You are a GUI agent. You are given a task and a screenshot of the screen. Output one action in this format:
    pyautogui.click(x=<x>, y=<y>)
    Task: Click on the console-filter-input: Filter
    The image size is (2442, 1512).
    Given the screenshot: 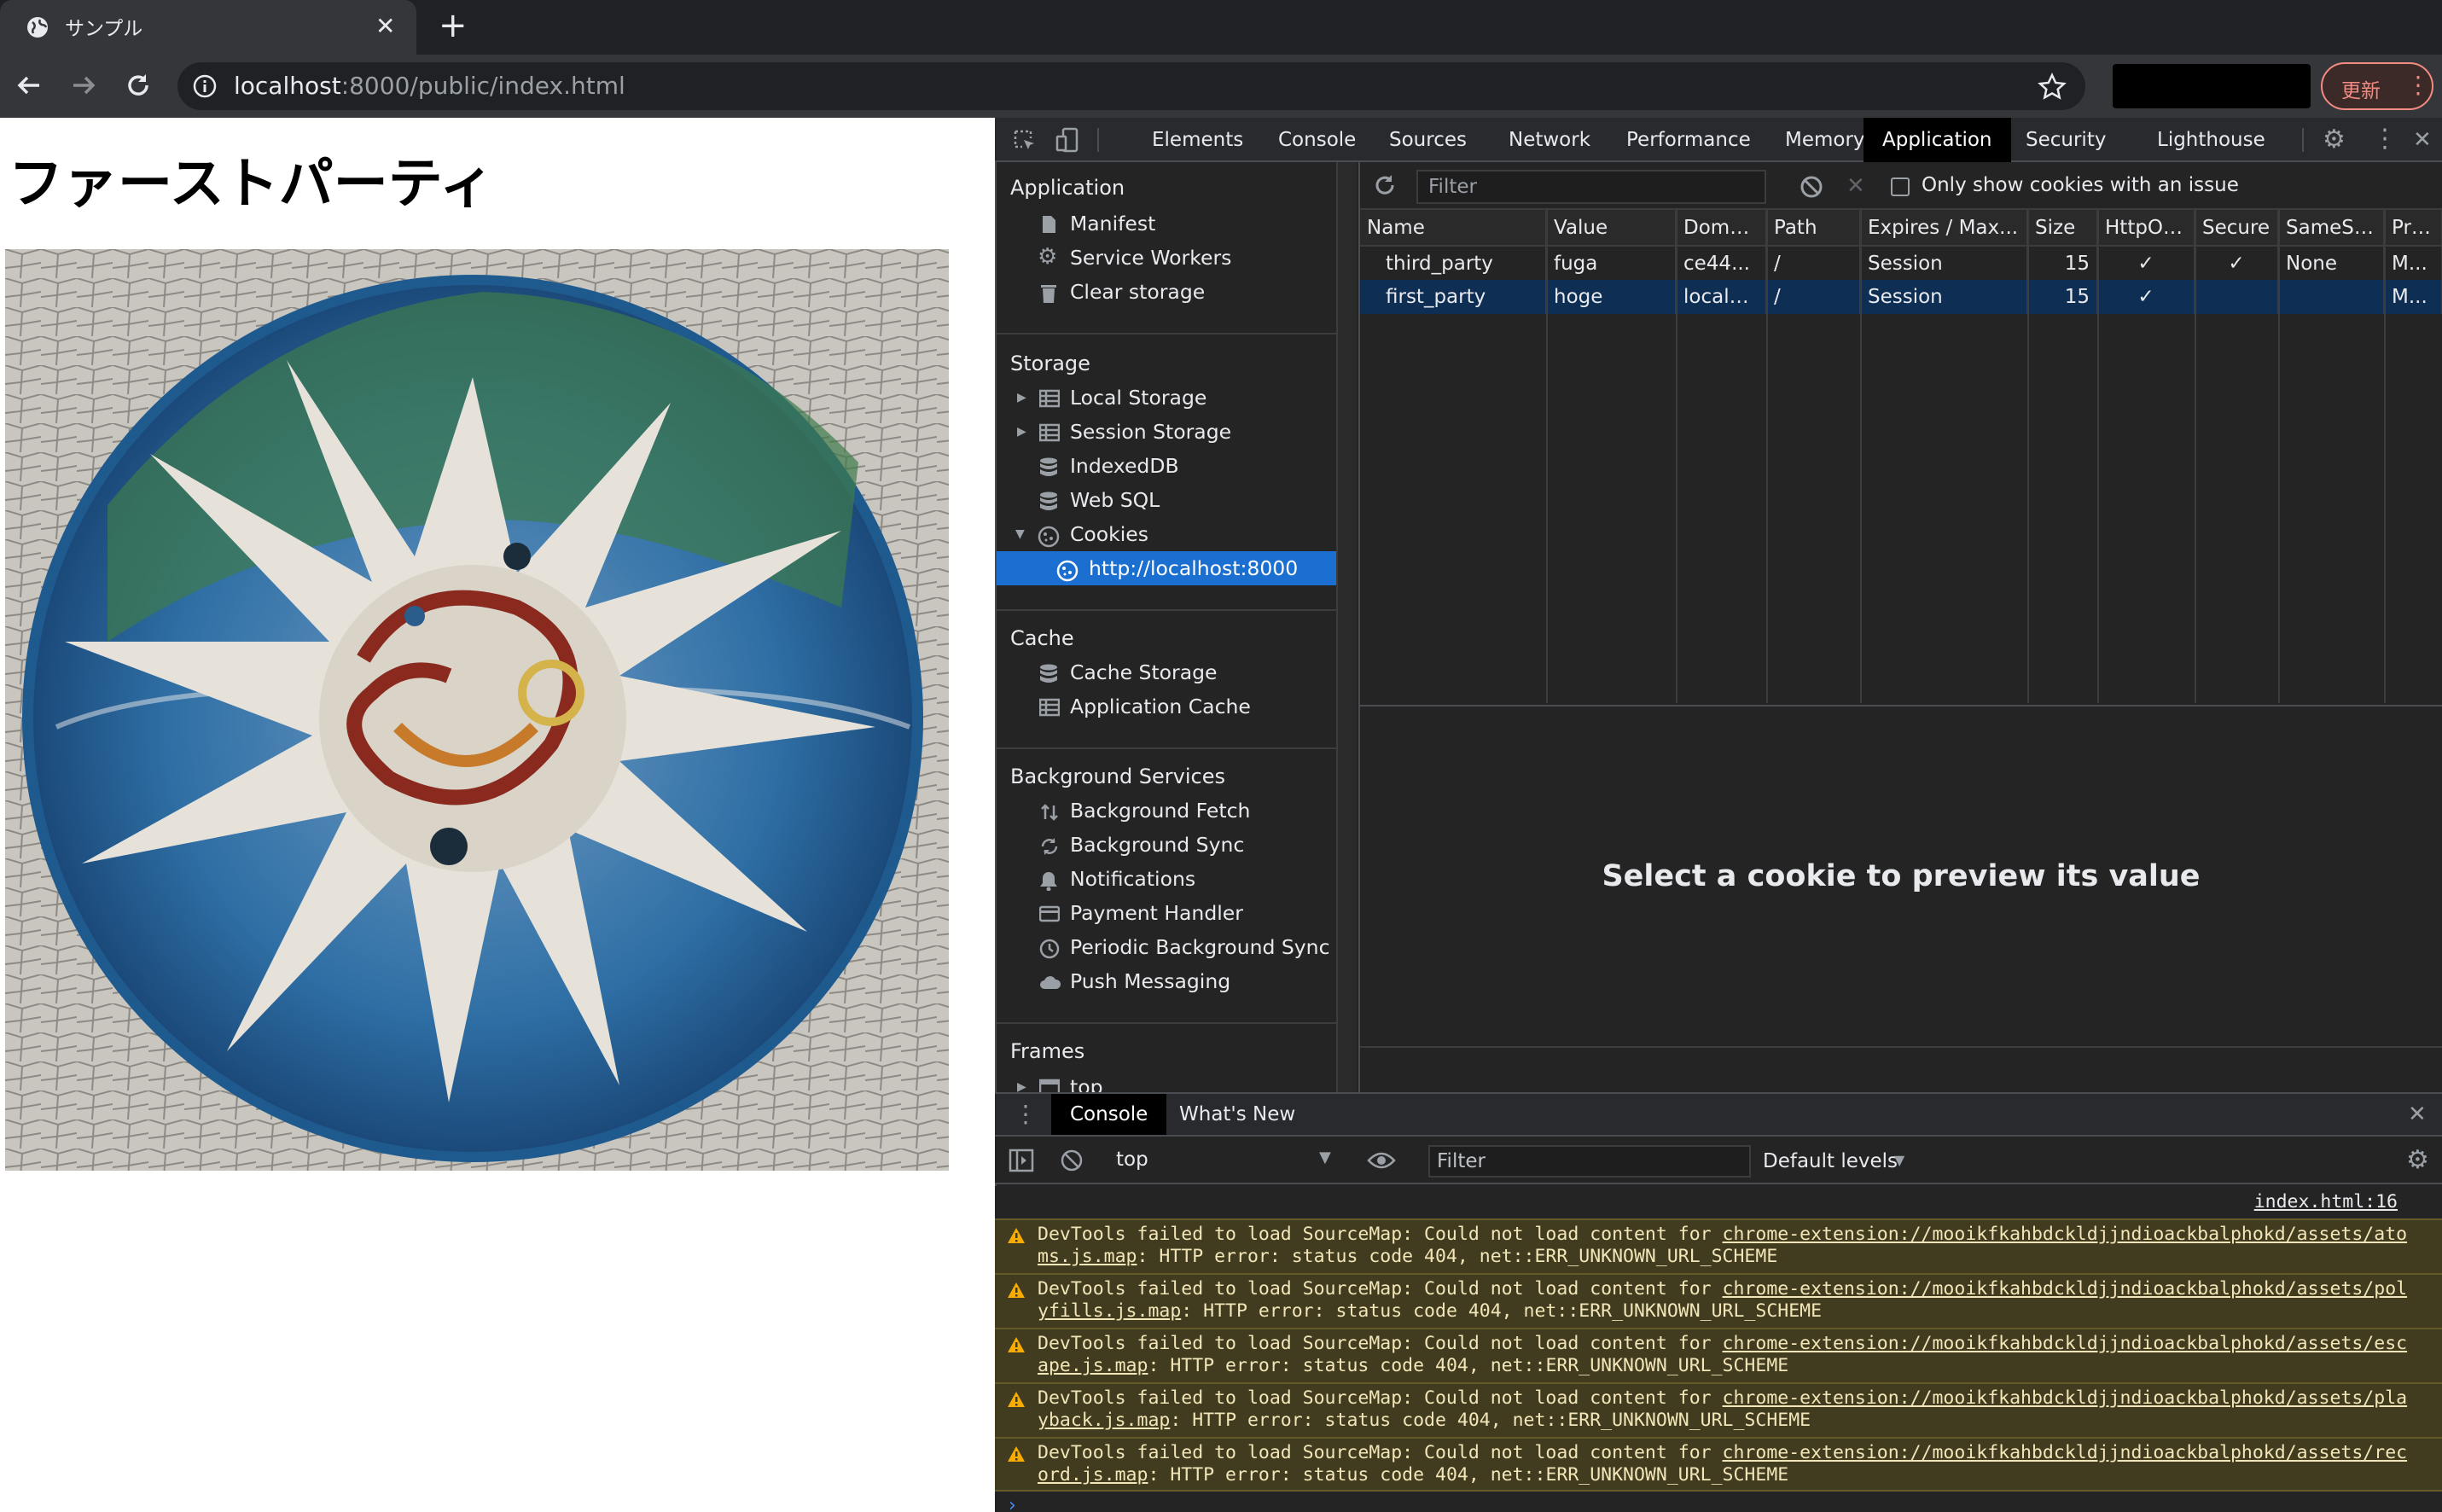 What is the action you would take?
    pyautogui.click(x=1589, y=1161)
    